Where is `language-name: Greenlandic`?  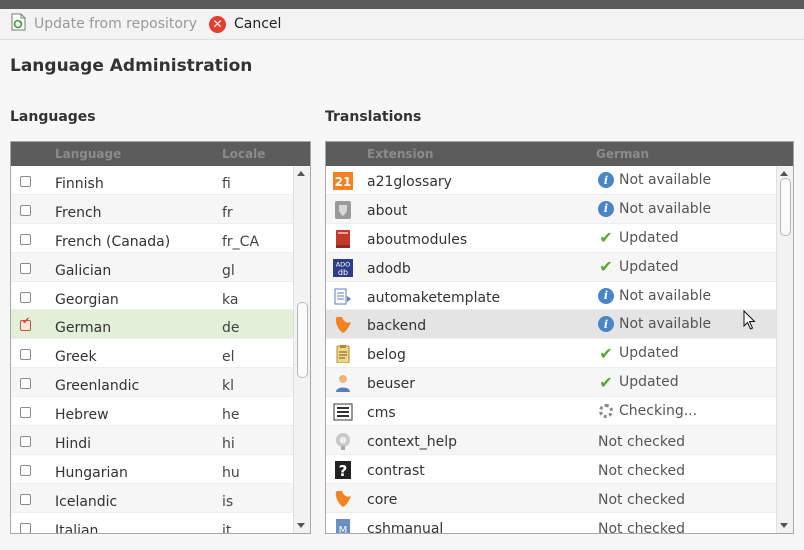
language-name: Greenlandic is located at coordinates (97, 386).